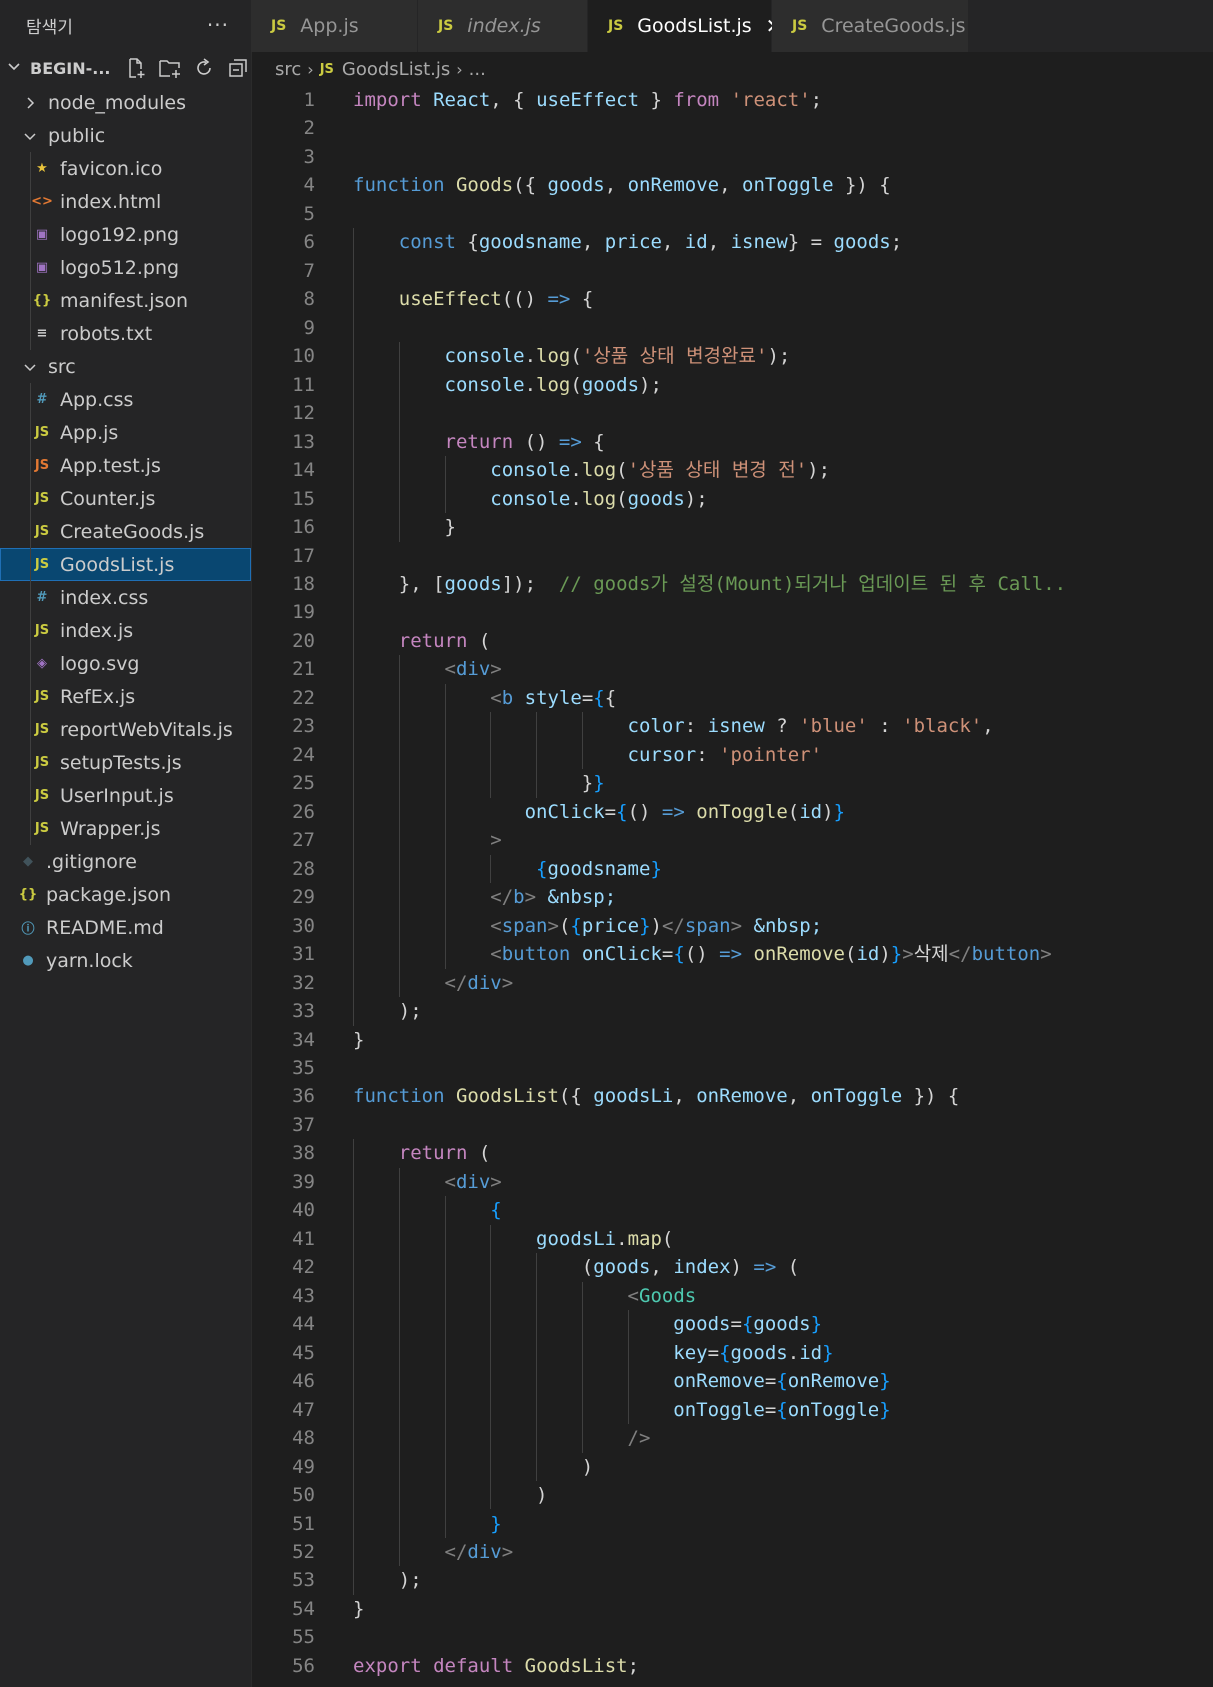 This screenshot has height=1687, width=1213. I want to click on file-item: ≡ robots.txt, so click(125, 333).